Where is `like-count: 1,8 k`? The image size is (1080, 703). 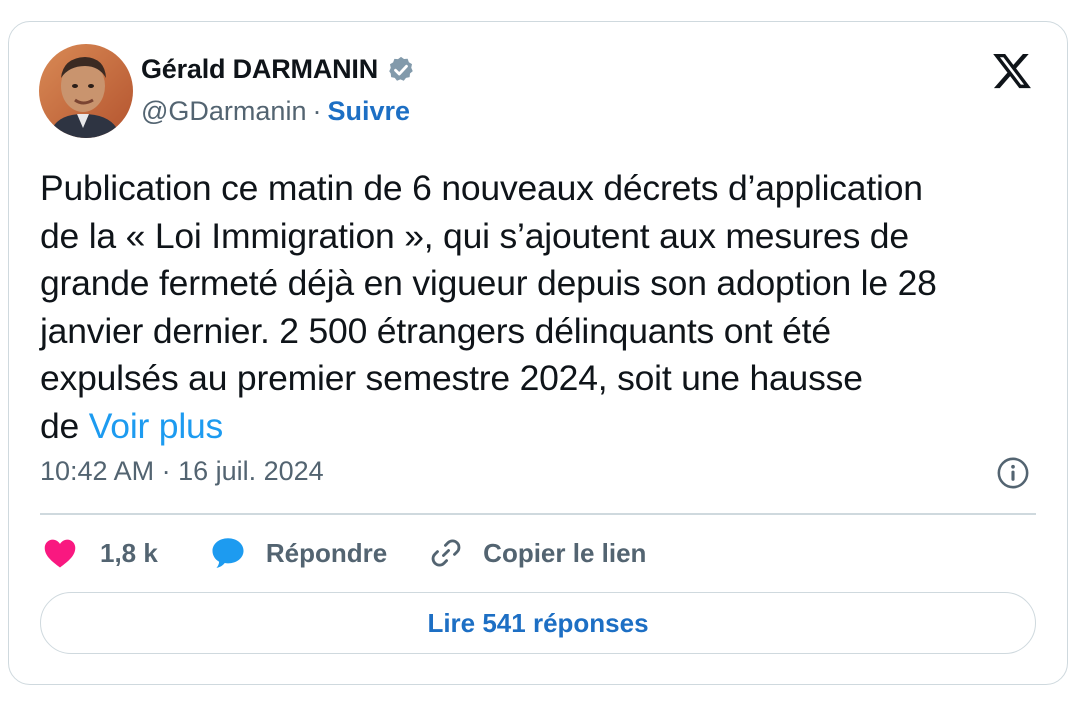
like-count: 1,8 k is located at coordinates (129, 552).